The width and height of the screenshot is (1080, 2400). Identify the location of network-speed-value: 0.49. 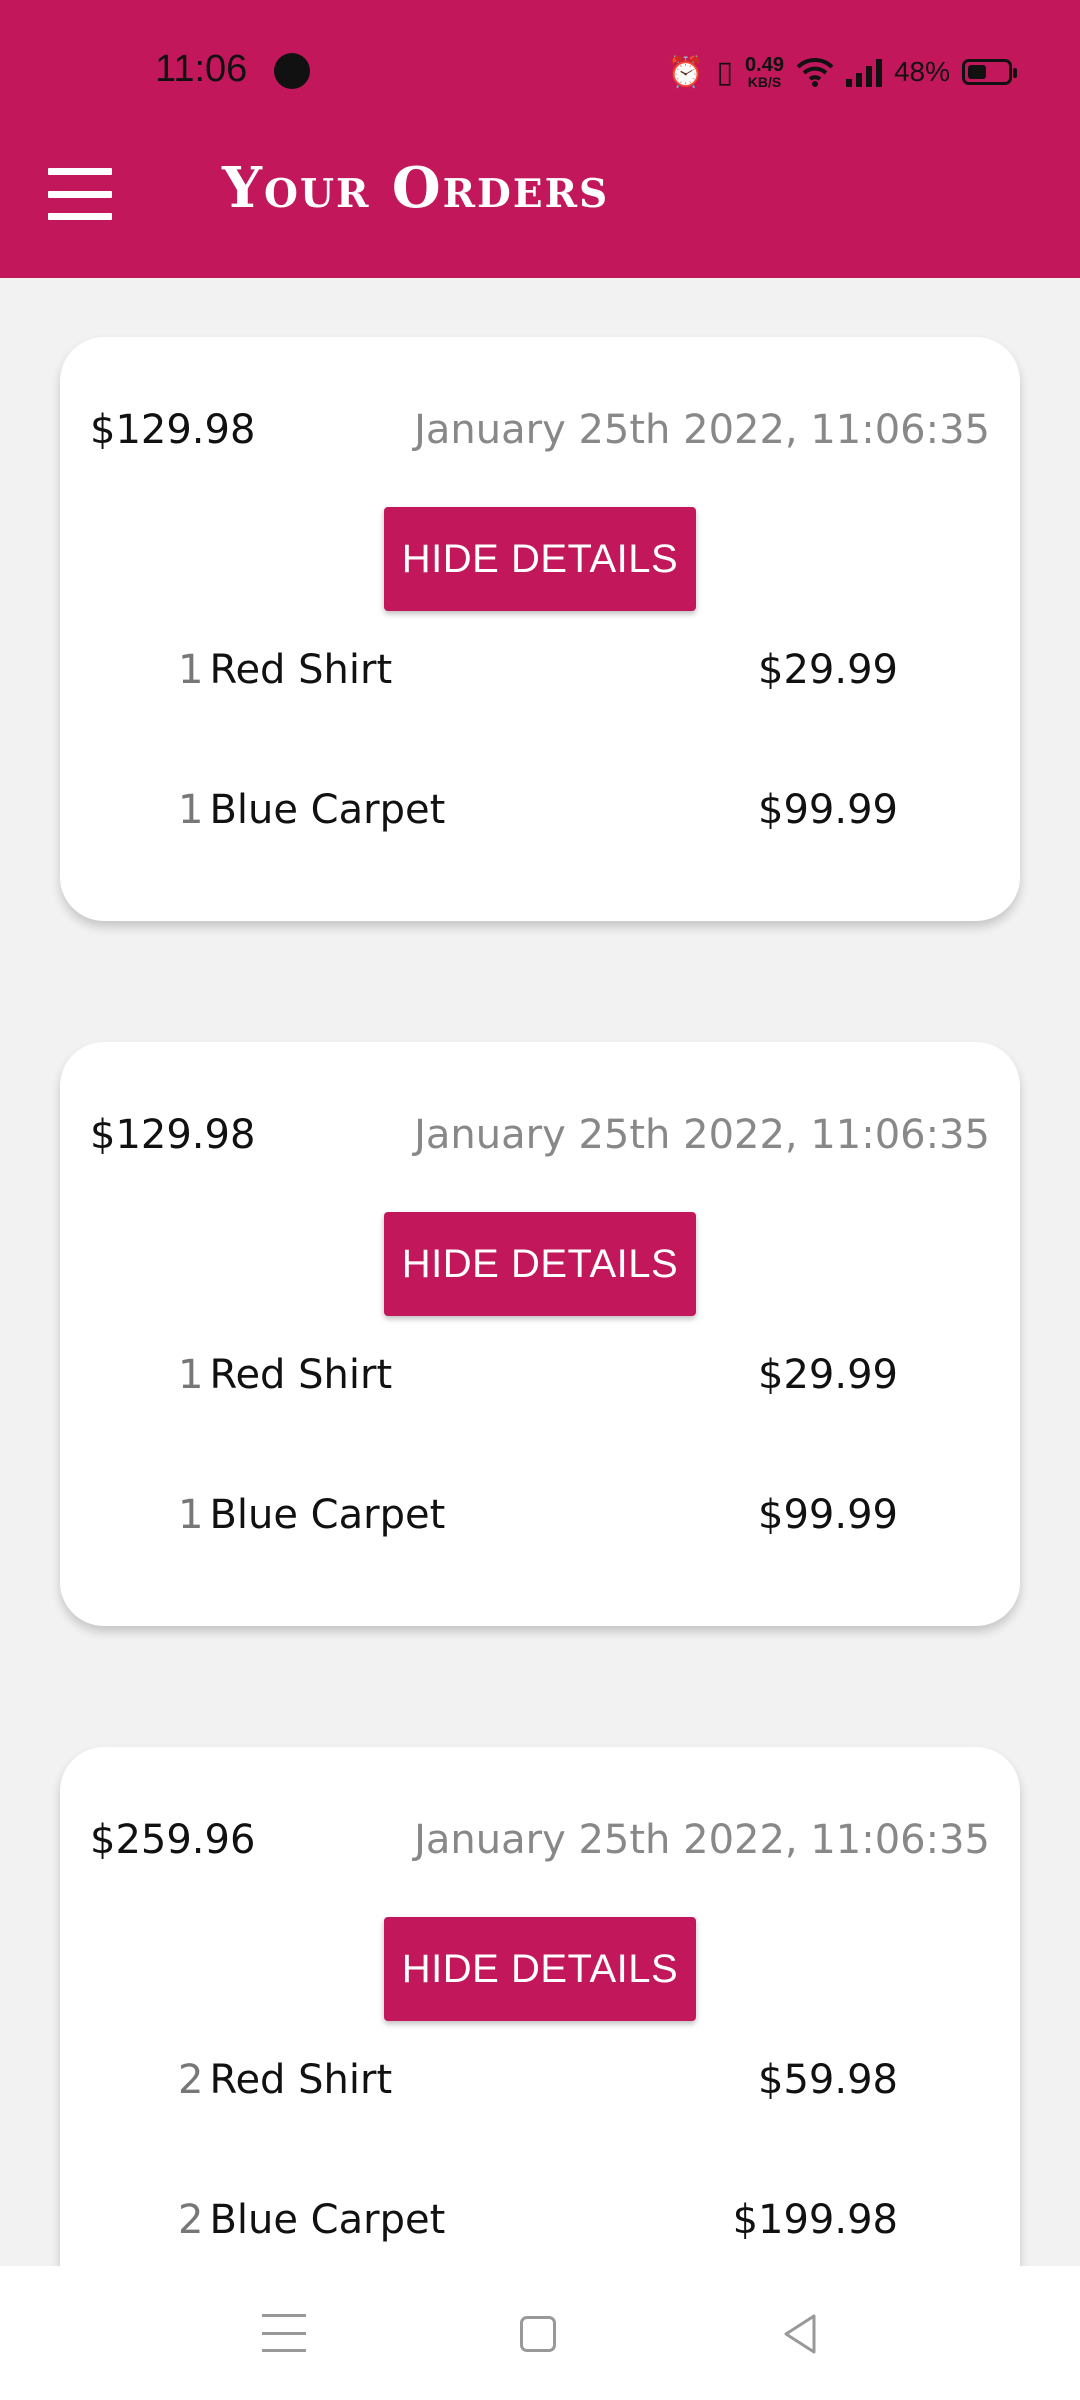
(764, 65).